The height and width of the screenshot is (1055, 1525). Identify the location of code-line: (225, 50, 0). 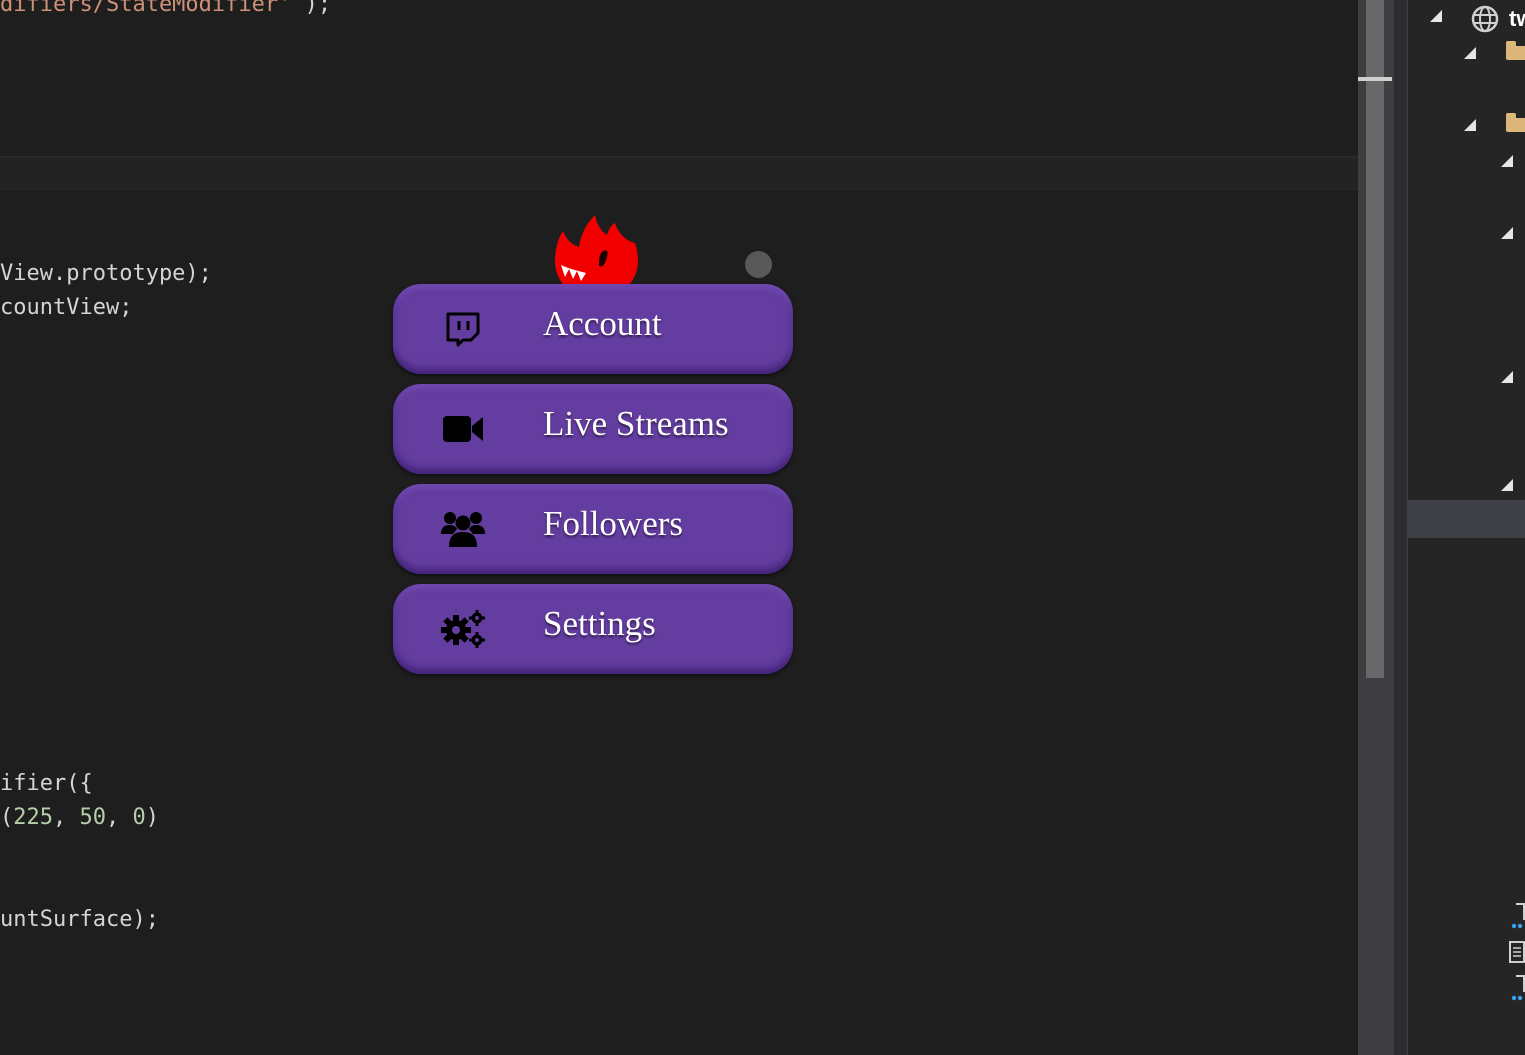
(79, 817).